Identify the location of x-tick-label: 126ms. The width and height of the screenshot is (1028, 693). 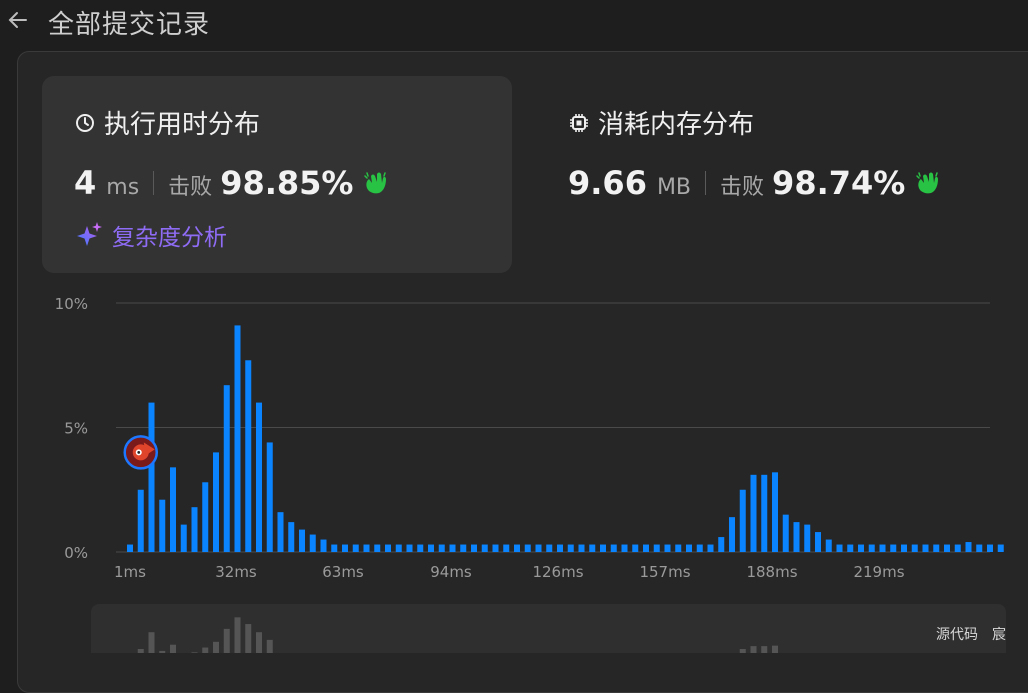
(557, 572).